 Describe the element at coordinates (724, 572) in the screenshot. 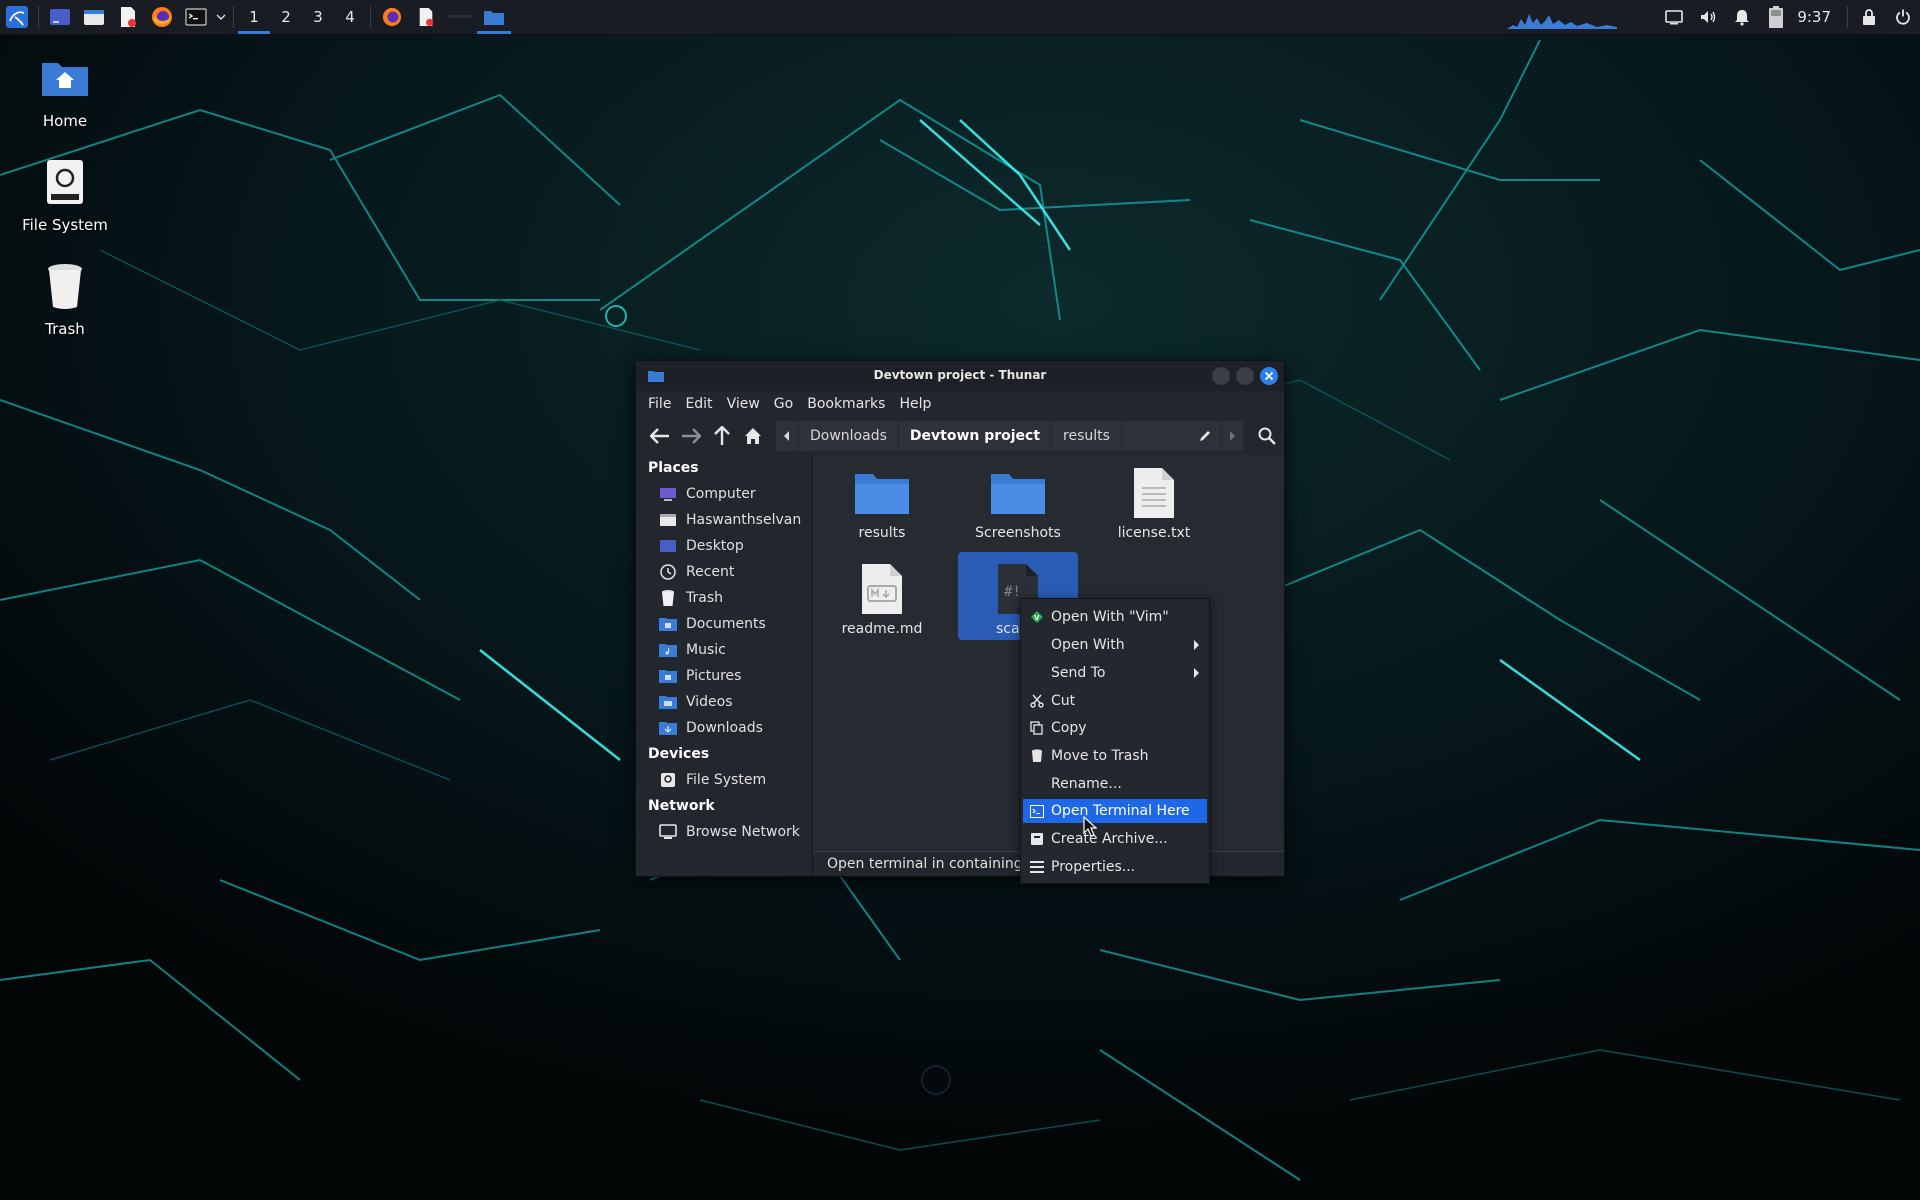

I see `sidebar-item-recent: Recent` at that location.